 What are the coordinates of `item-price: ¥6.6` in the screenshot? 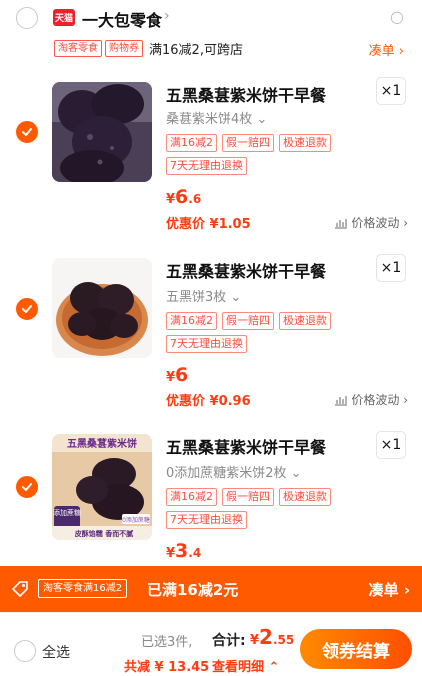 It's located at (184, 197).